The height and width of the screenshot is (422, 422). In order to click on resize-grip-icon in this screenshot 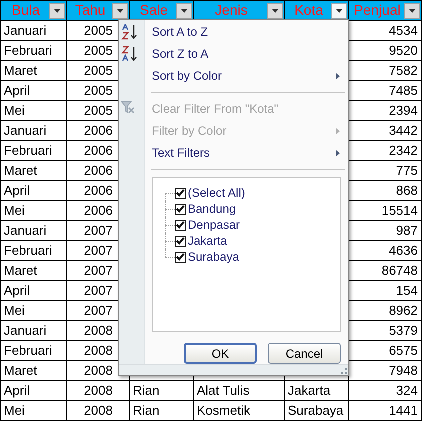, I will do `click(344, 371)`.